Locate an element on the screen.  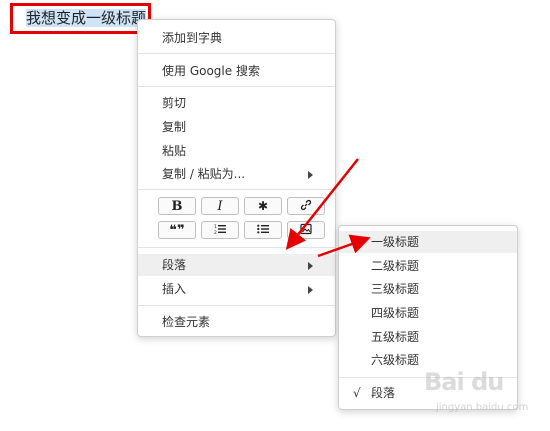
baidu-watermark: Bai du jingyan.baidu.com is located at coordinates (480, 393).